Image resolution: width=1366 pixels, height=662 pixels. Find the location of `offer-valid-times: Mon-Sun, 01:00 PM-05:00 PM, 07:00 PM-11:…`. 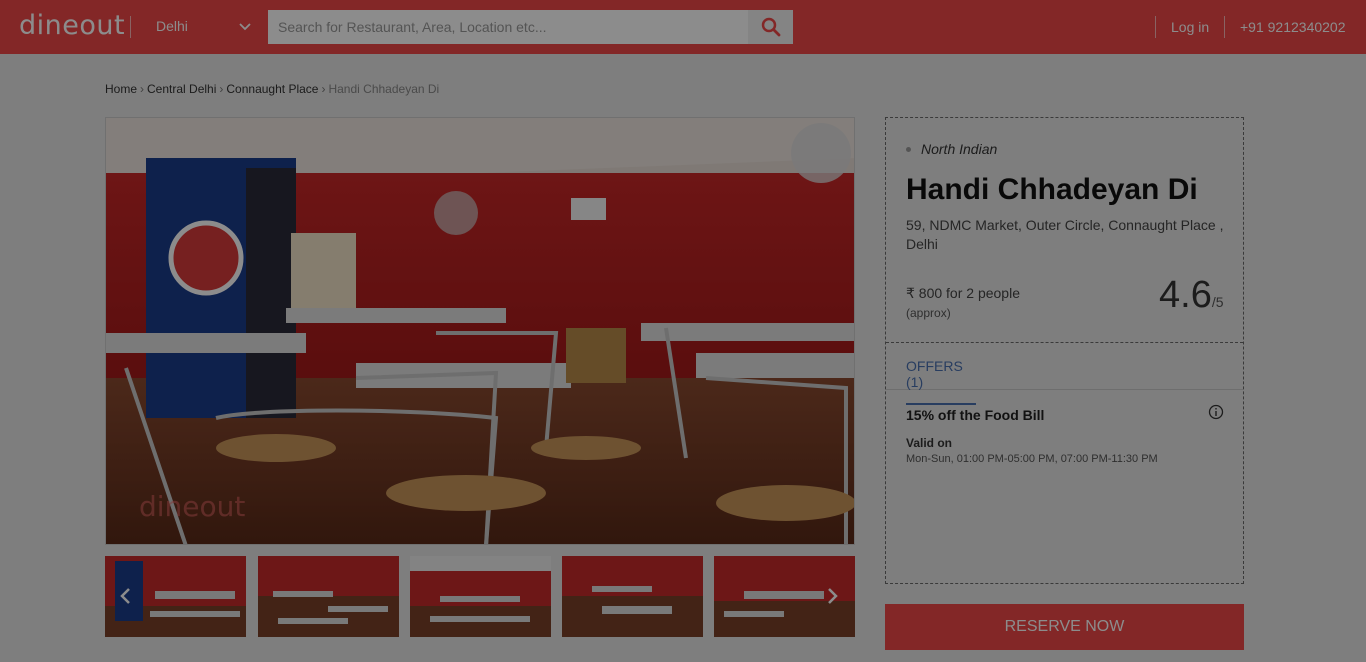

offer-valid-times: Mon-Sun, 01:00 PM-05:00 PM, 07:00 PM-11:… is located at coordinates (1032, 459).